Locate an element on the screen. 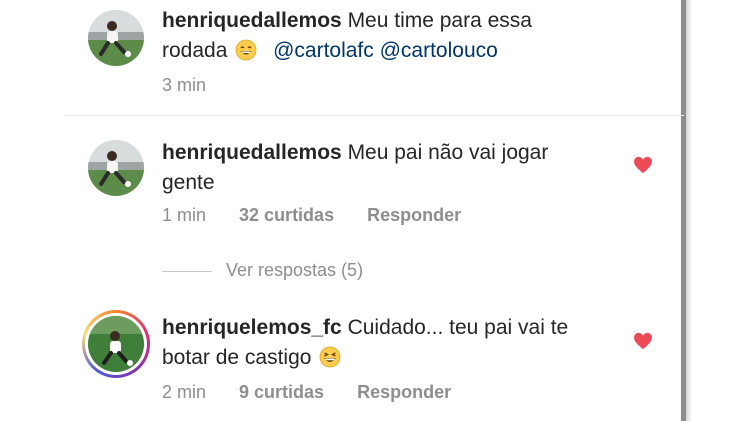 This screenshot has height=421, width=750. grinning-face-icon is located at coordinates (246, 50).